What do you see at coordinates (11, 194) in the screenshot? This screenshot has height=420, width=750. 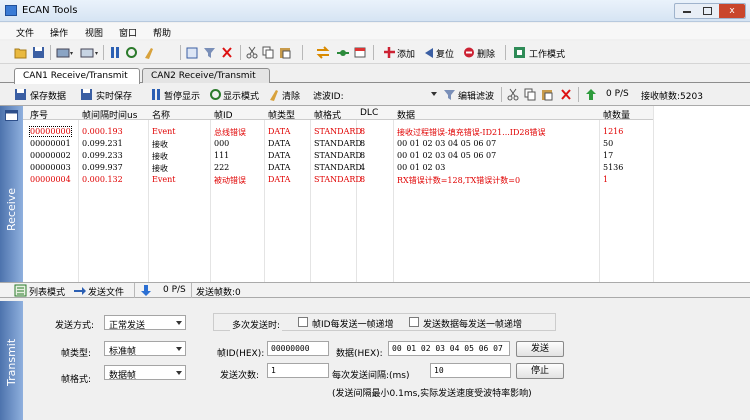 I see `receive-side-tab: Receive` at bounding box center [11, 194].